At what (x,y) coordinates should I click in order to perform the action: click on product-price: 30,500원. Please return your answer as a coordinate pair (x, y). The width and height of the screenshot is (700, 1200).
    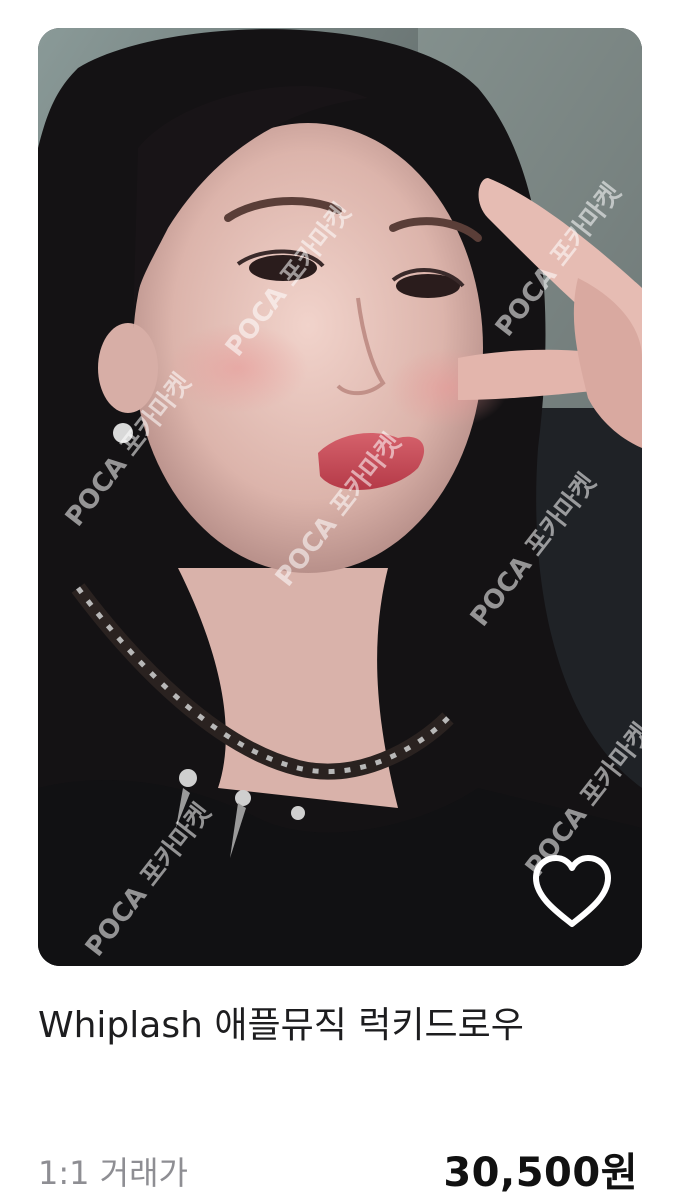
    Looking at the image, I should click on (540, 1173).